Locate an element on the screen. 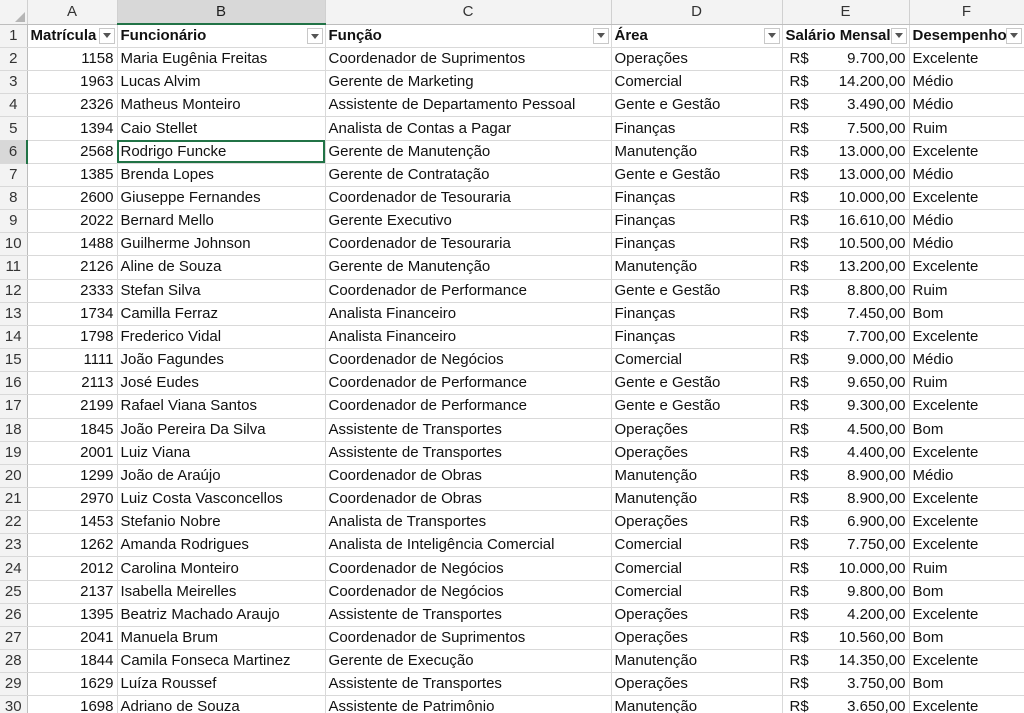  row-header: 30 is located at coordinates (14, 704).